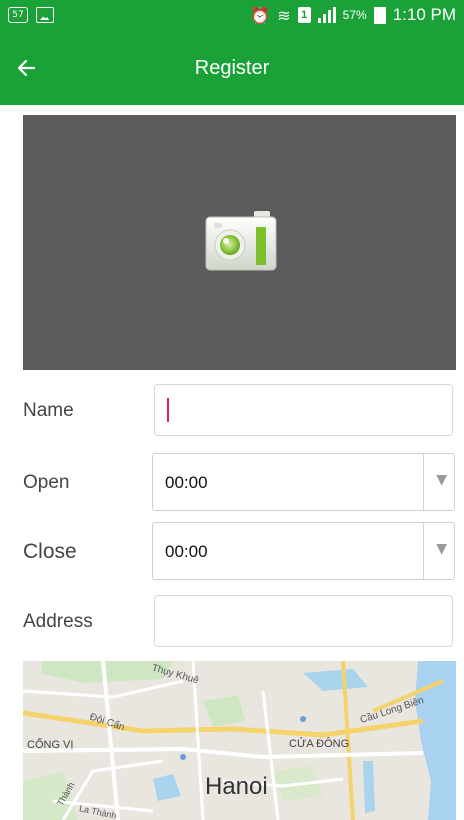  I want to click on name-label: Name, so click(48, 410).